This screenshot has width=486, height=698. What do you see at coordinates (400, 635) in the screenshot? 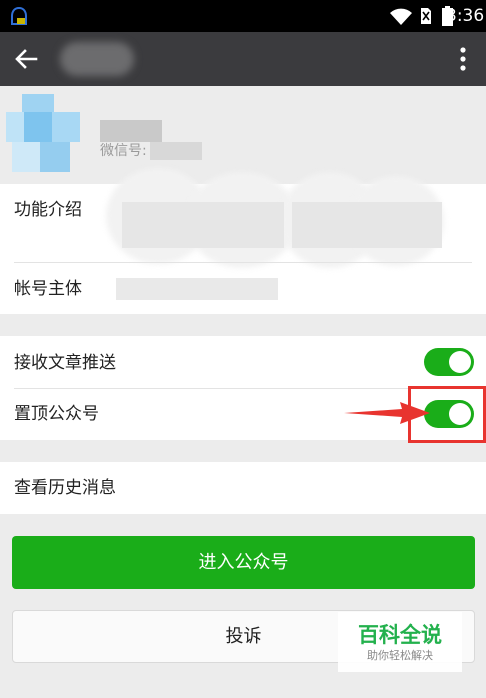
I see `watermark-title: 百科全说` at bounding box center [400, 635].